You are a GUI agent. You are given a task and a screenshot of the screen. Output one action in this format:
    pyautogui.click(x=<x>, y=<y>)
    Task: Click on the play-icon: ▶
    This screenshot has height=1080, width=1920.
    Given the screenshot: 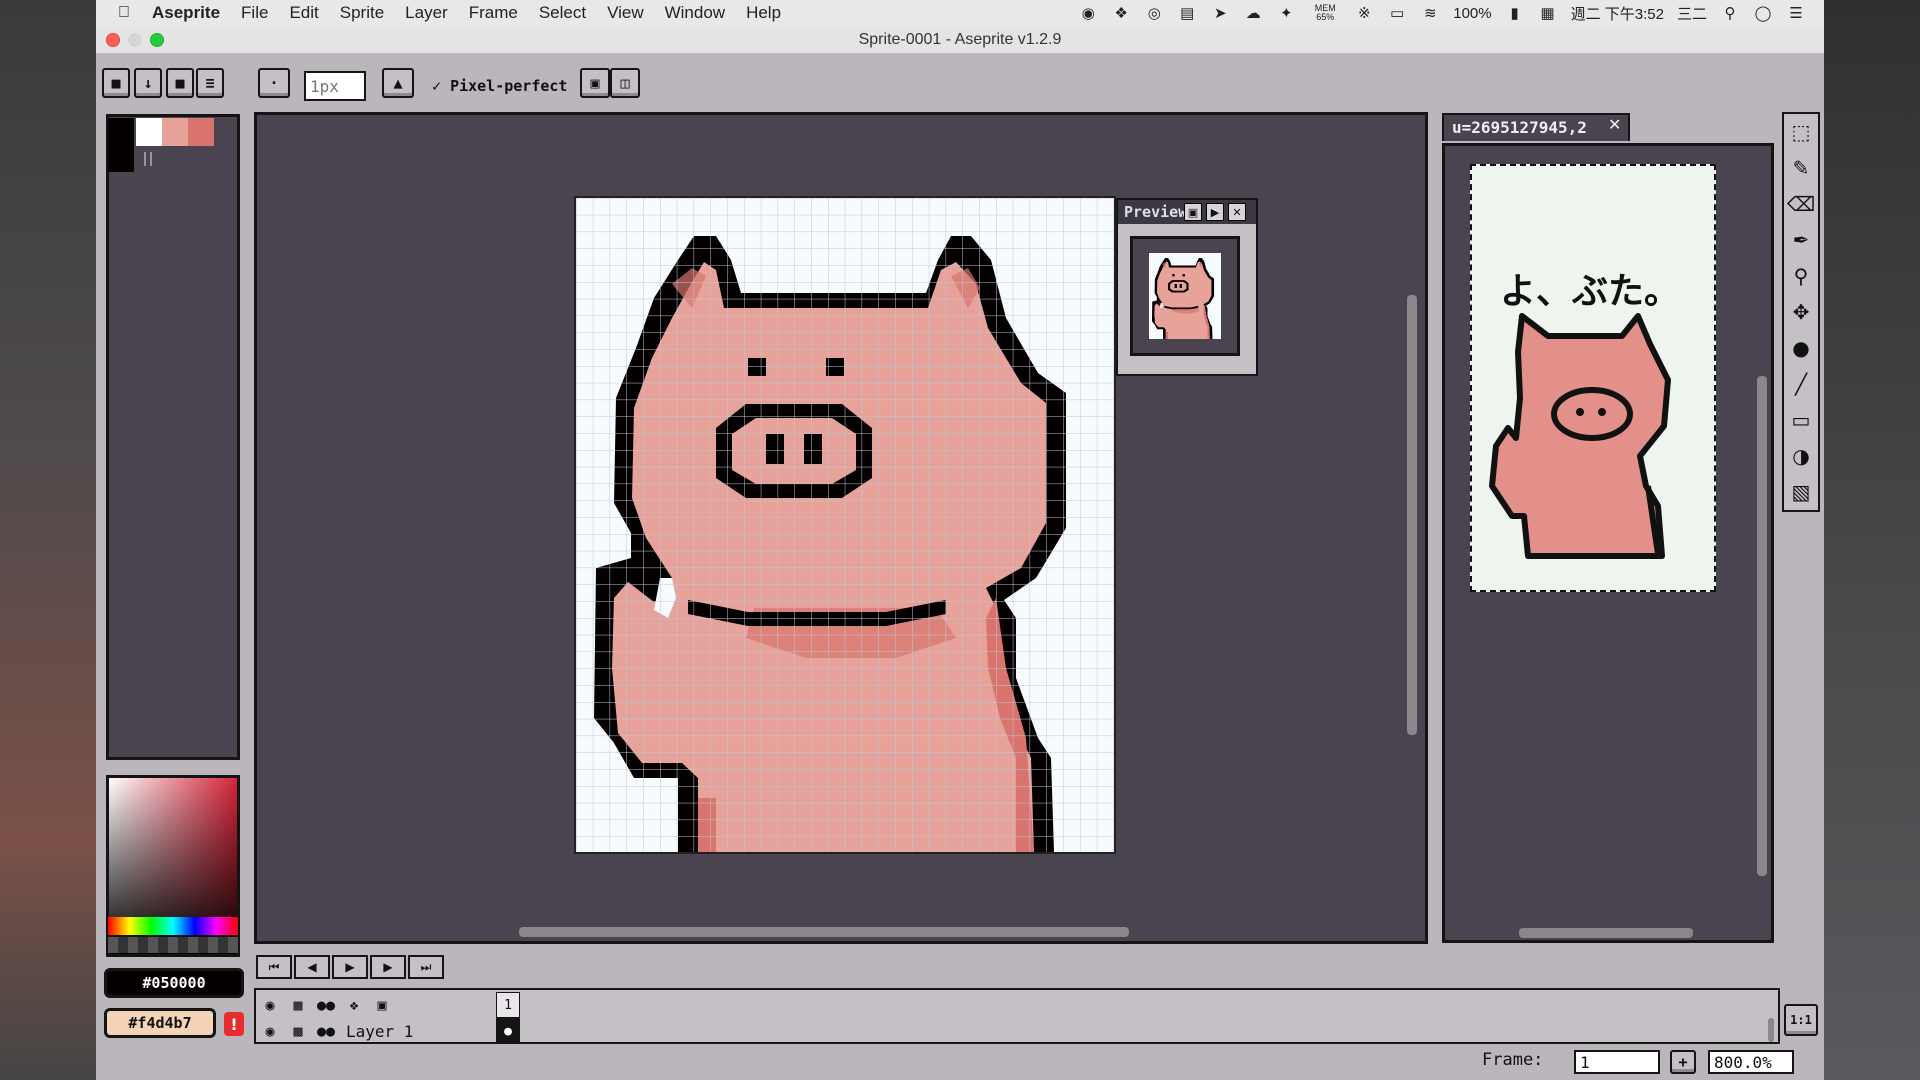 What is the action you would take?
    pyautogui.click(x=350, y=967)
    